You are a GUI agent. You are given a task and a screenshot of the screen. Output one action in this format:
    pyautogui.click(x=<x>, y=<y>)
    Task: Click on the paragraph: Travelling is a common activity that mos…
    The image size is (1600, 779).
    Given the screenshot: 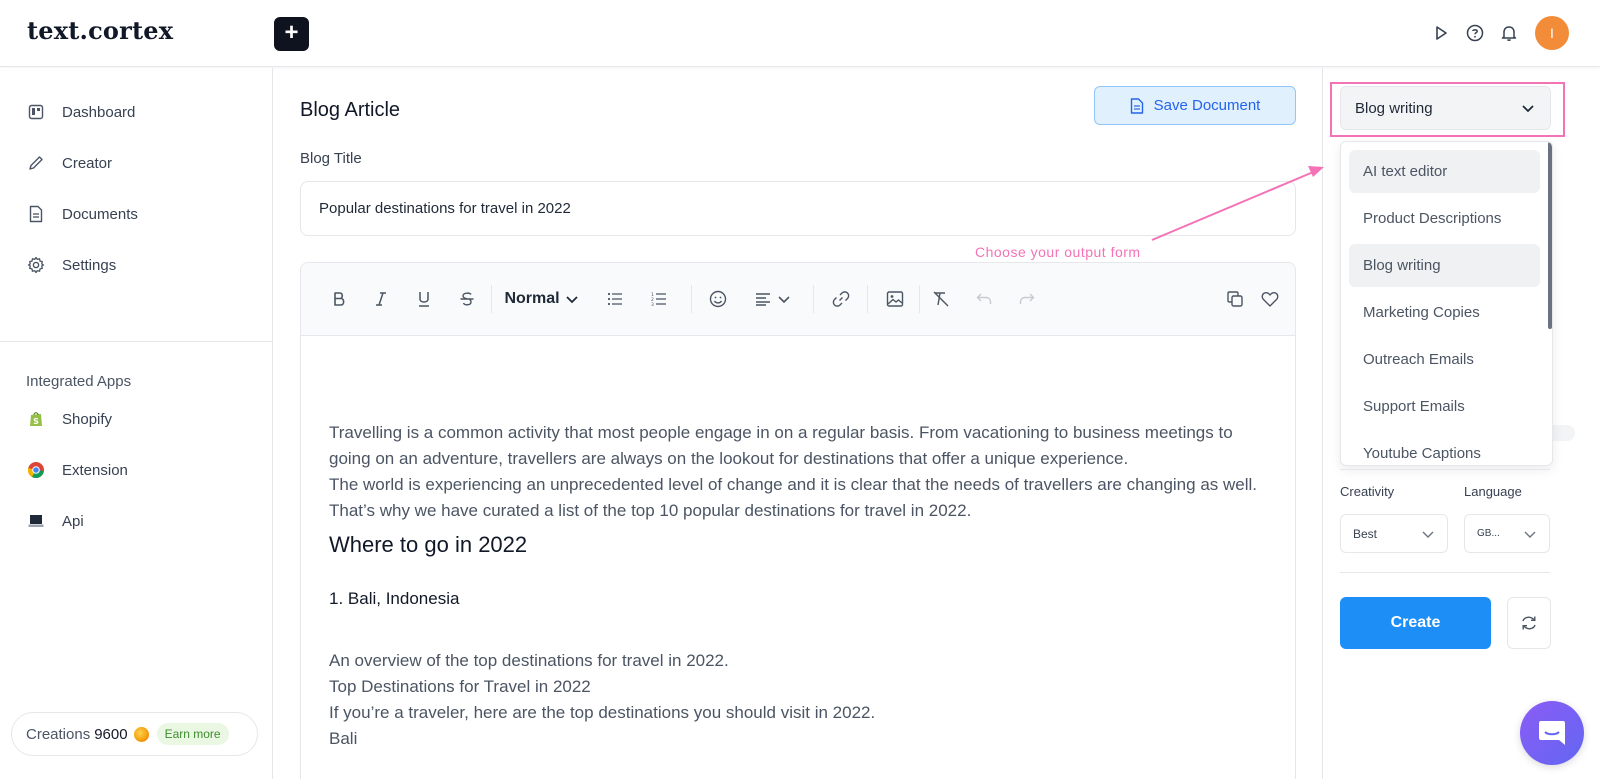 What is the action you would take?
    pyautogui.click(x=781, y=445)
    